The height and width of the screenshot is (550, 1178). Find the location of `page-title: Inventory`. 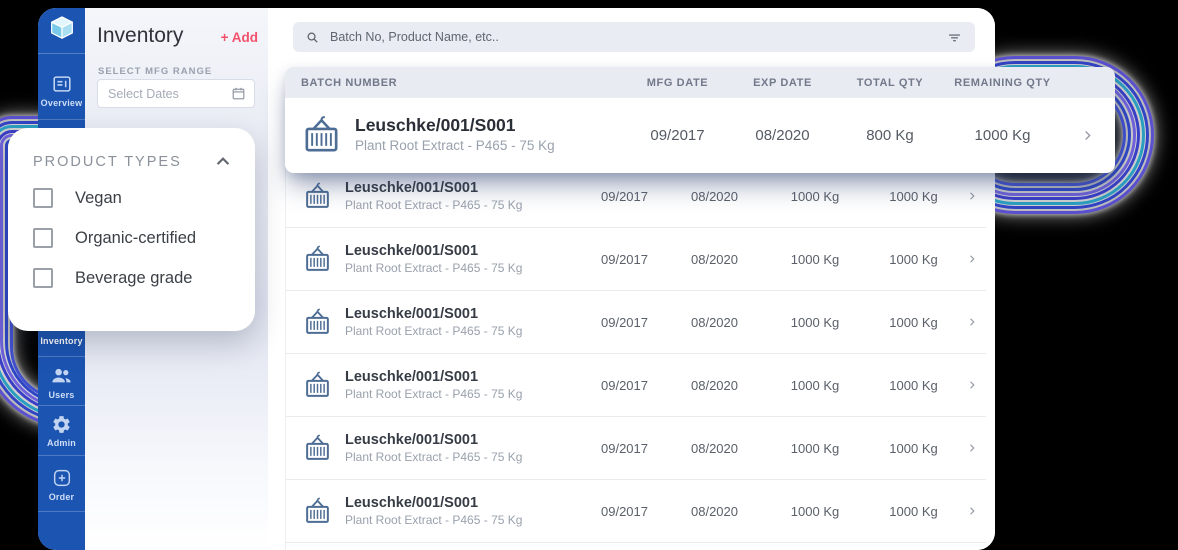

page-title: Inventory is located at coordinates (140, 35).